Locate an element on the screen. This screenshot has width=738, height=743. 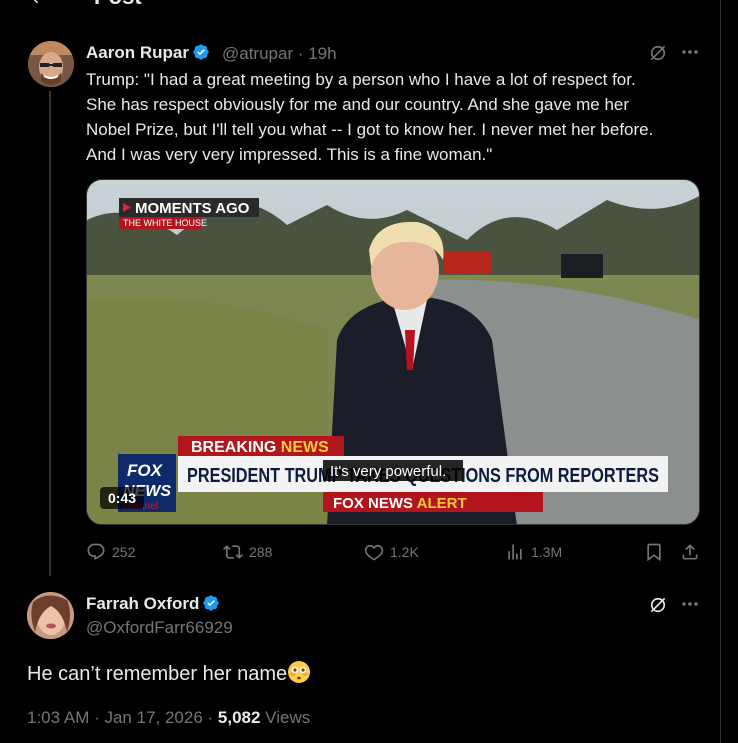
thread-line is located at coordinates (50, 333).